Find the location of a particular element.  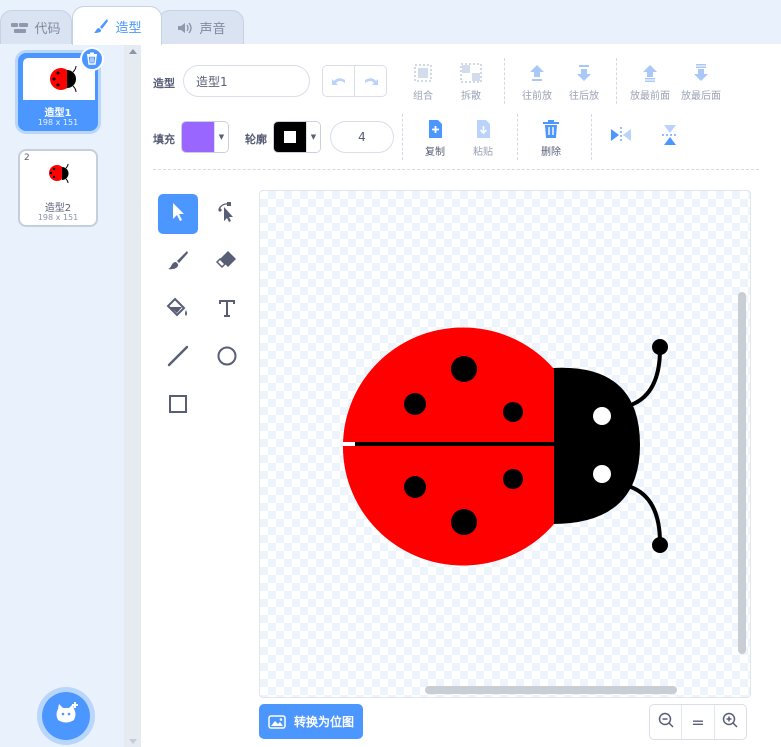

paste-icon is located at coordinates (483, 129).